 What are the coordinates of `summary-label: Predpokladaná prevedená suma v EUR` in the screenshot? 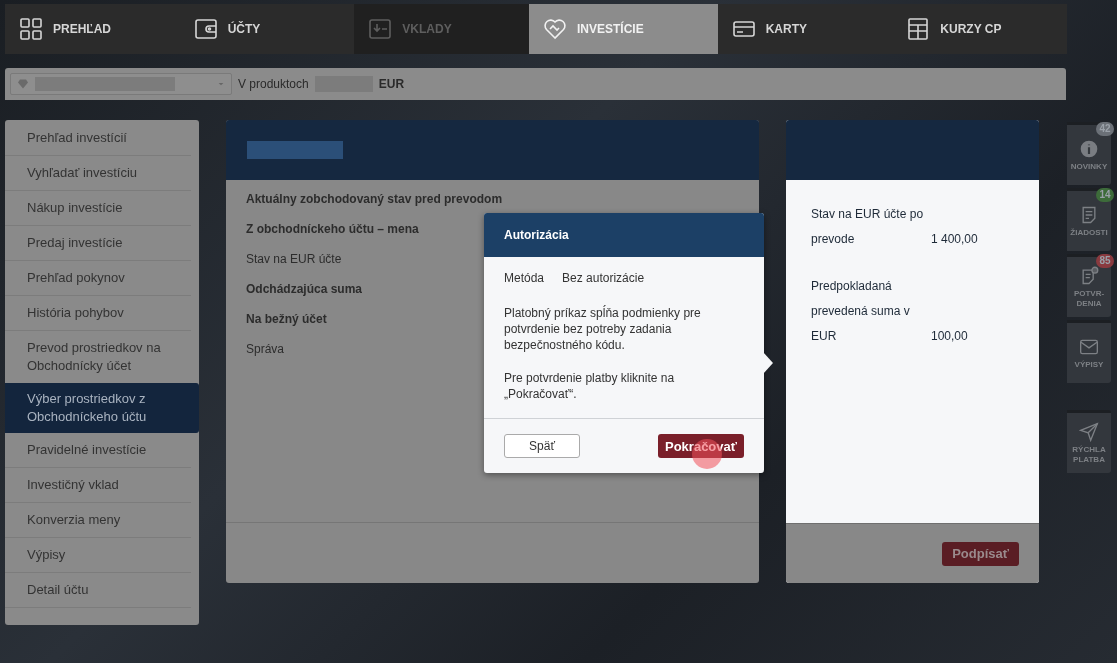 It's located at (861, 311).